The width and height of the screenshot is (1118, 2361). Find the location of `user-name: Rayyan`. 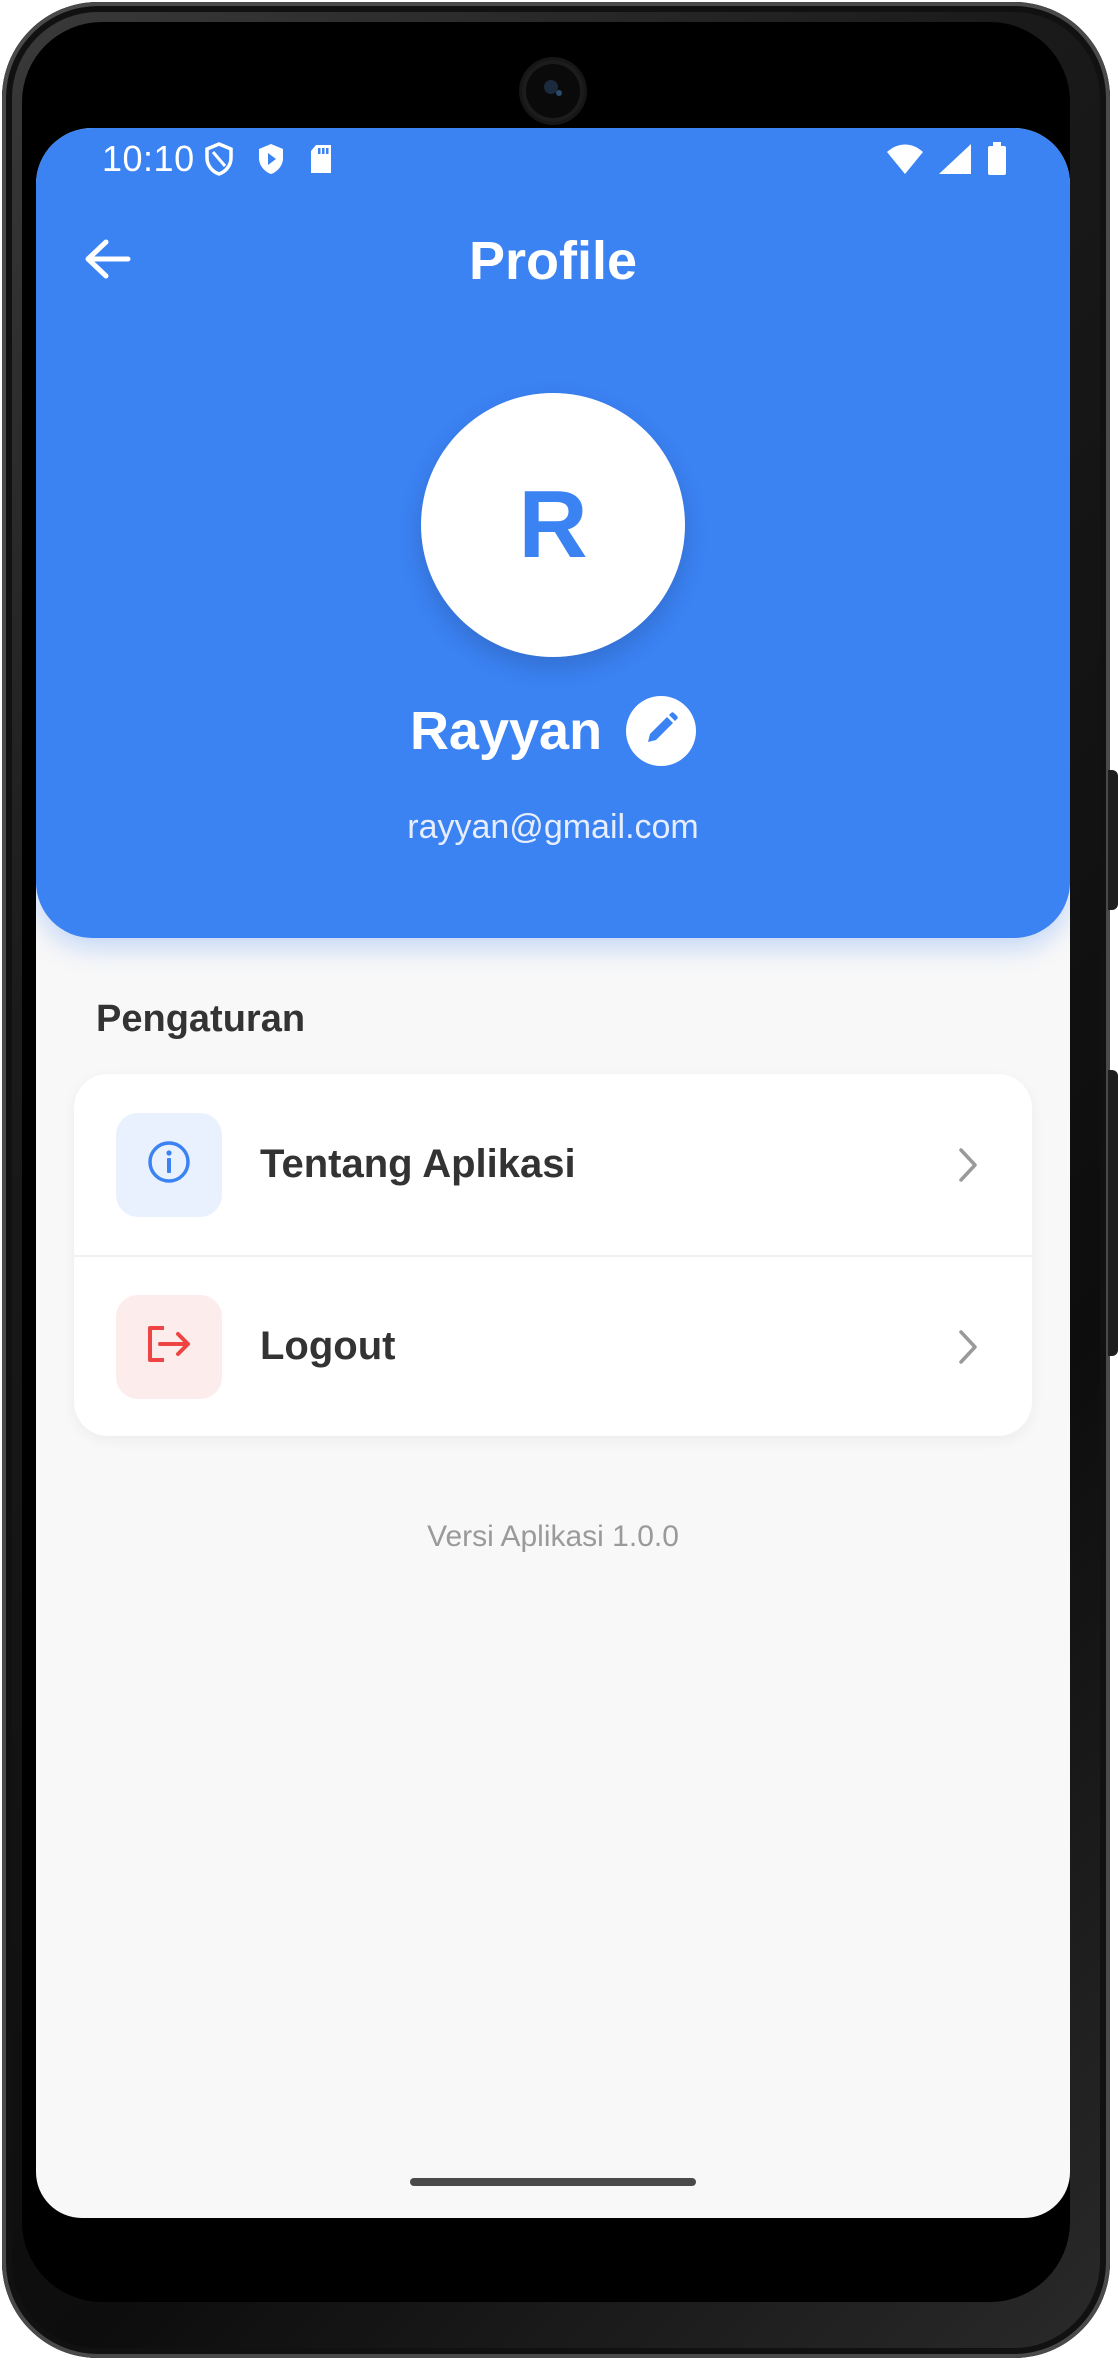

user-name: Rayyan is located at coordinates (506, 731).